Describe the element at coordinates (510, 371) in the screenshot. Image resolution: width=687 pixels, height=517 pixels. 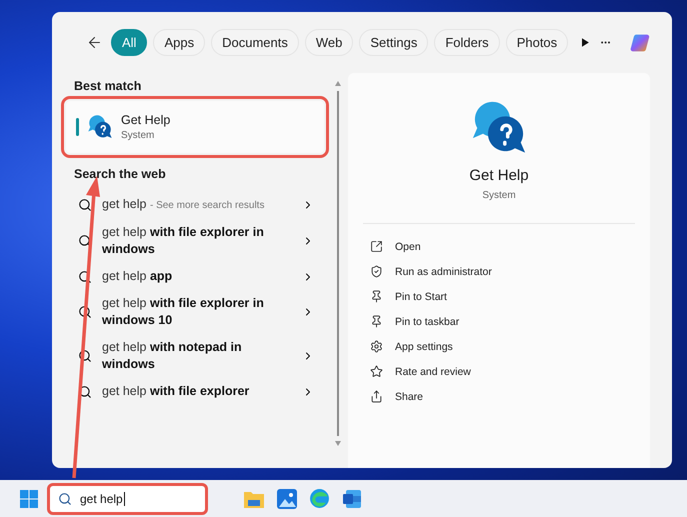
I see `action-item: Rate and review` at that location.